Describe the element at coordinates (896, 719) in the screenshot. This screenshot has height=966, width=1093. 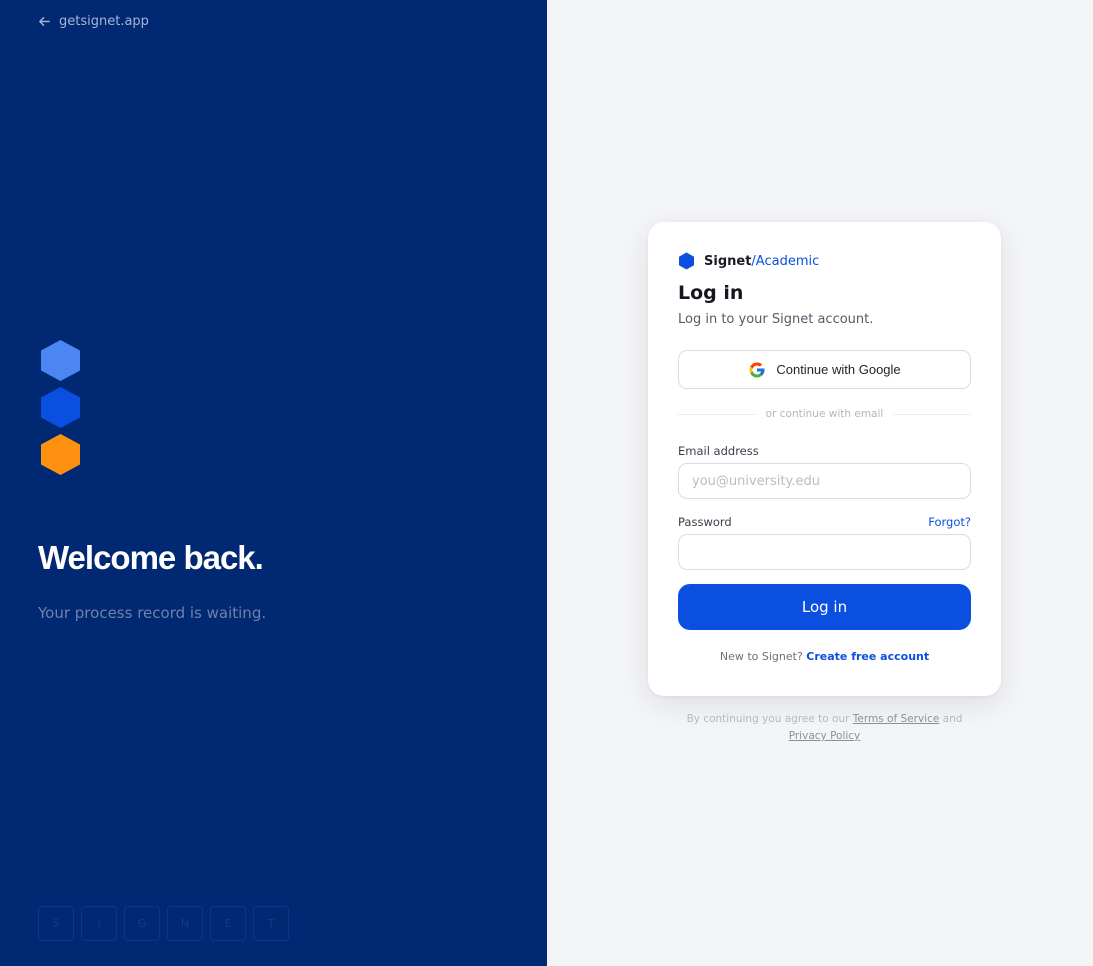
I see `terms-link: Terms of Service` at that location.